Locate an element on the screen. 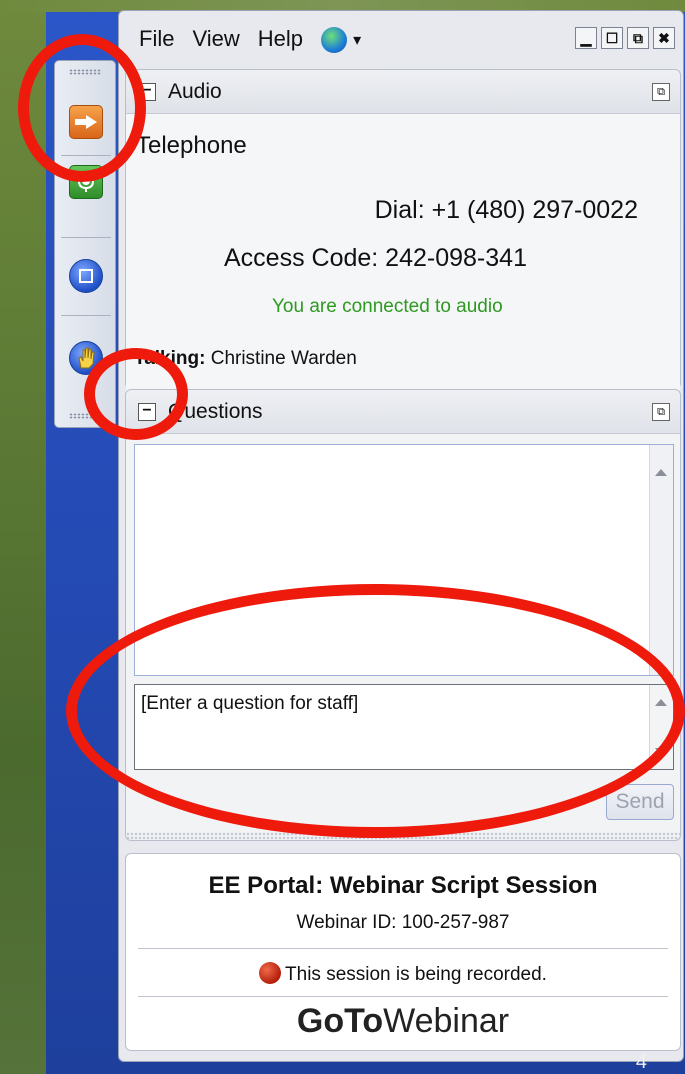 This screenshot has width=685, height=1074. audio-mode-telephone: Telephone is located at coordinates (191, 146).